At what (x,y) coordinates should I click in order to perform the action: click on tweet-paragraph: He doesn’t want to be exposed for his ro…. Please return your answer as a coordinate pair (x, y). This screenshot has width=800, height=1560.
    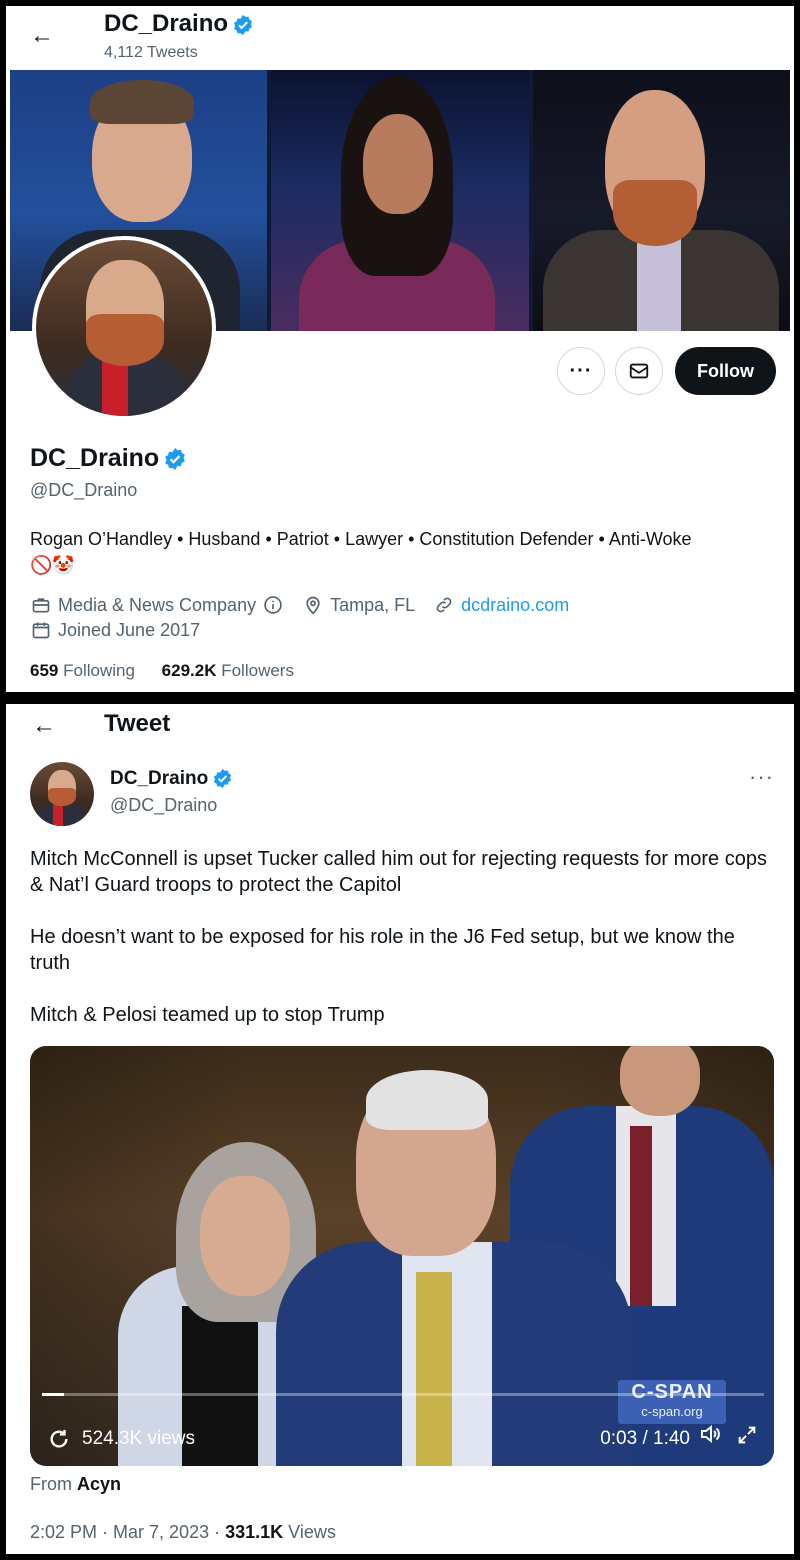
    Looking at the image, I should click on (382, 950).